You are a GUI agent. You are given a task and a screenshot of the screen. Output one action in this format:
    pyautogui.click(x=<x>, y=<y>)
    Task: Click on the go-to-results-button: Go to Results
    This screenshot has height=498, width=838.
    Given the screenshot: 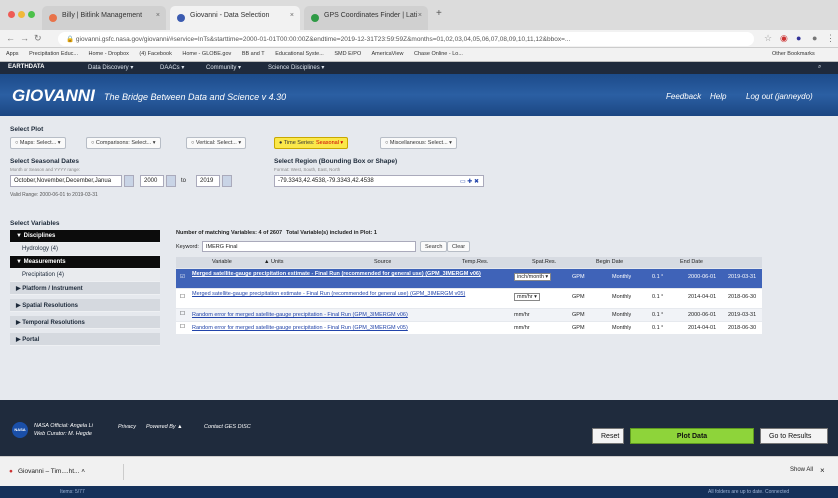 What is the action you would take?
    pyautogui.click(x=794, y=436)
    